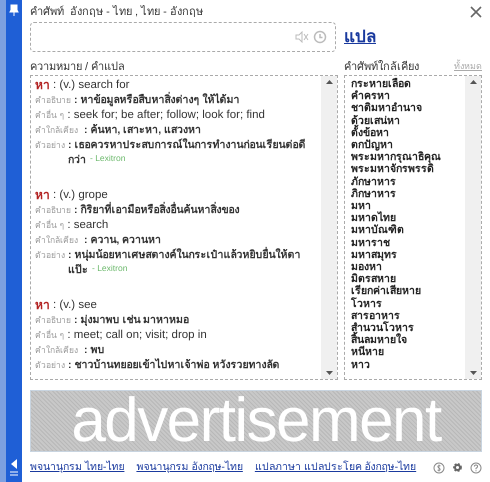  What do you see at coordinates (405, 108) in the screenshot?
I see `related-word: ชาติมหาอำนาจ` at bounding box center [405, 108].